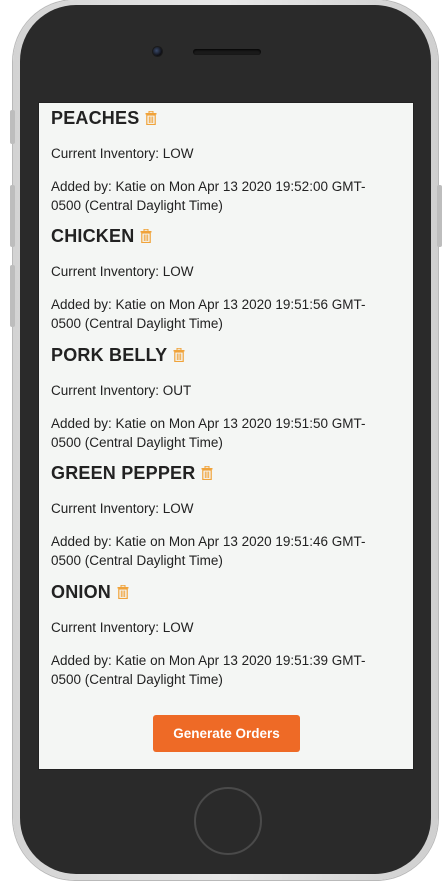  Describe the element at coordinates (157, 51) in the screenshot. I see `front-camera` at that location.